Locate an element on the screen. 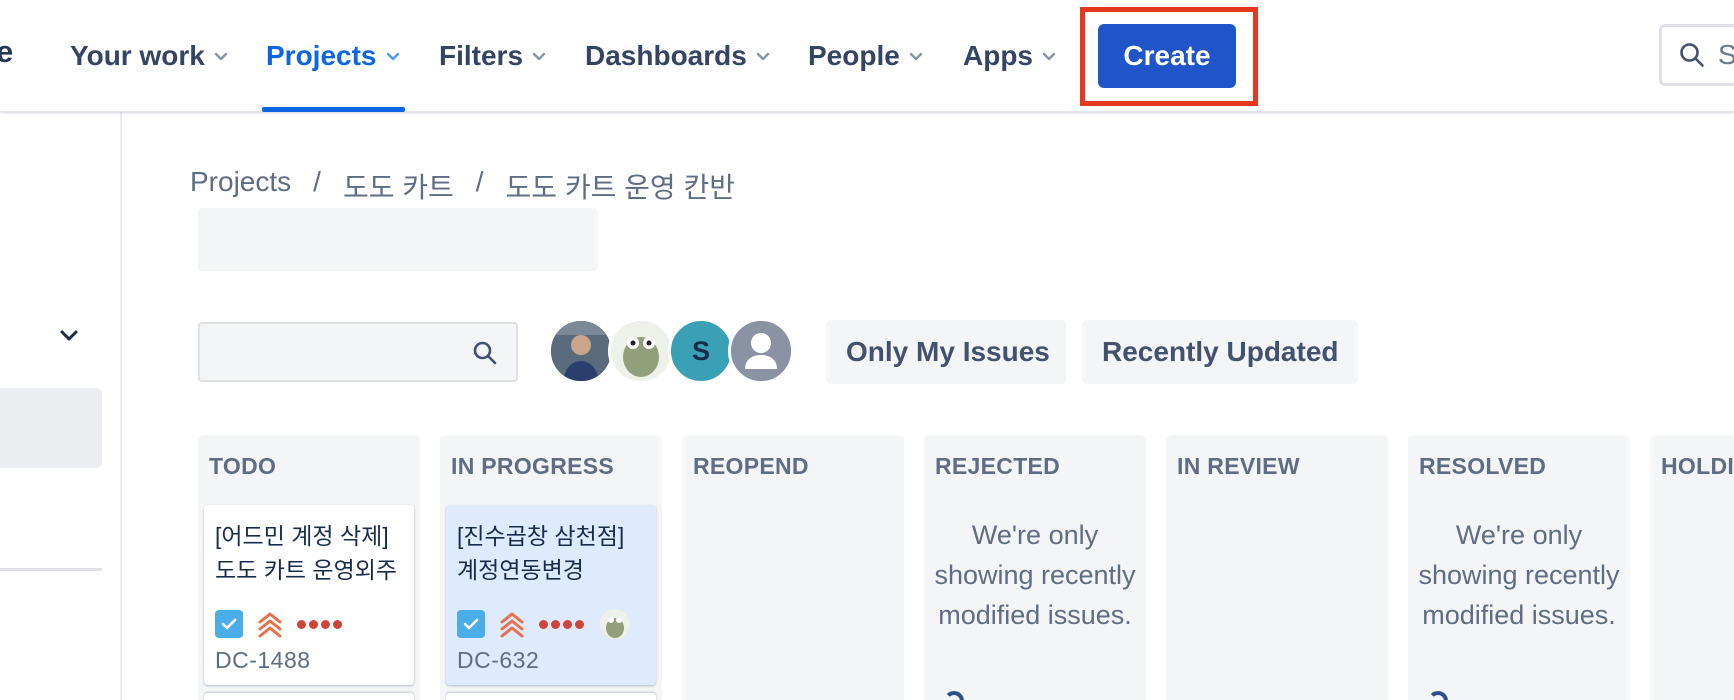 Image resolution: width=1734 pixels, height=700 pixels. nav-people: People is located at coordinates (866, 56).